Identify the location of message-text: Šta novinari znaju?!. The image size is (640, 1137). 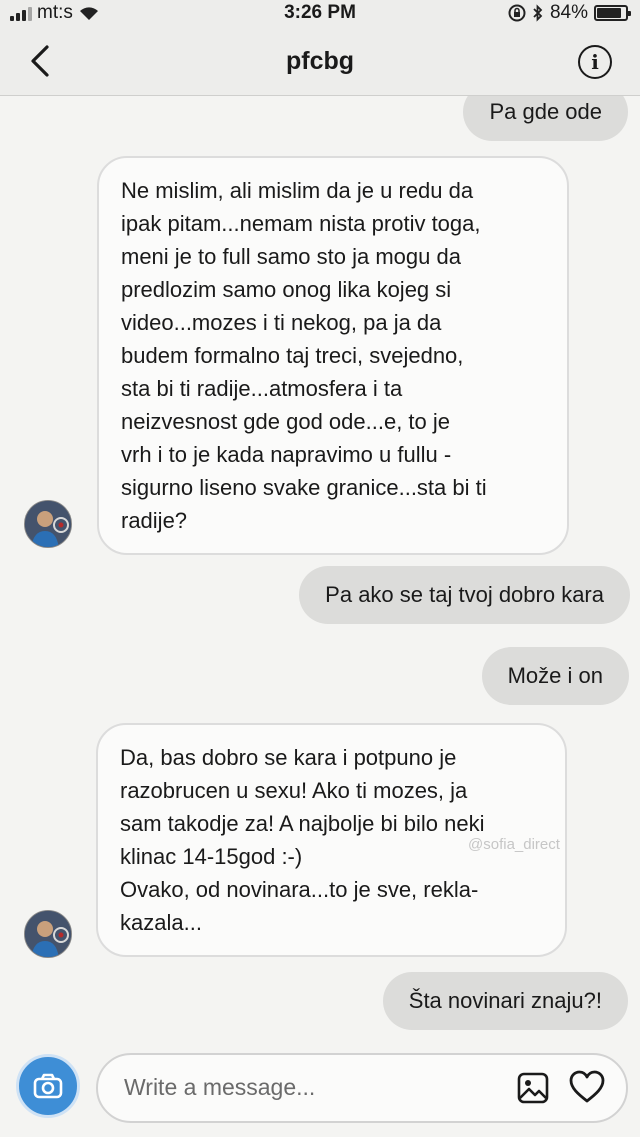
(505, 1000).